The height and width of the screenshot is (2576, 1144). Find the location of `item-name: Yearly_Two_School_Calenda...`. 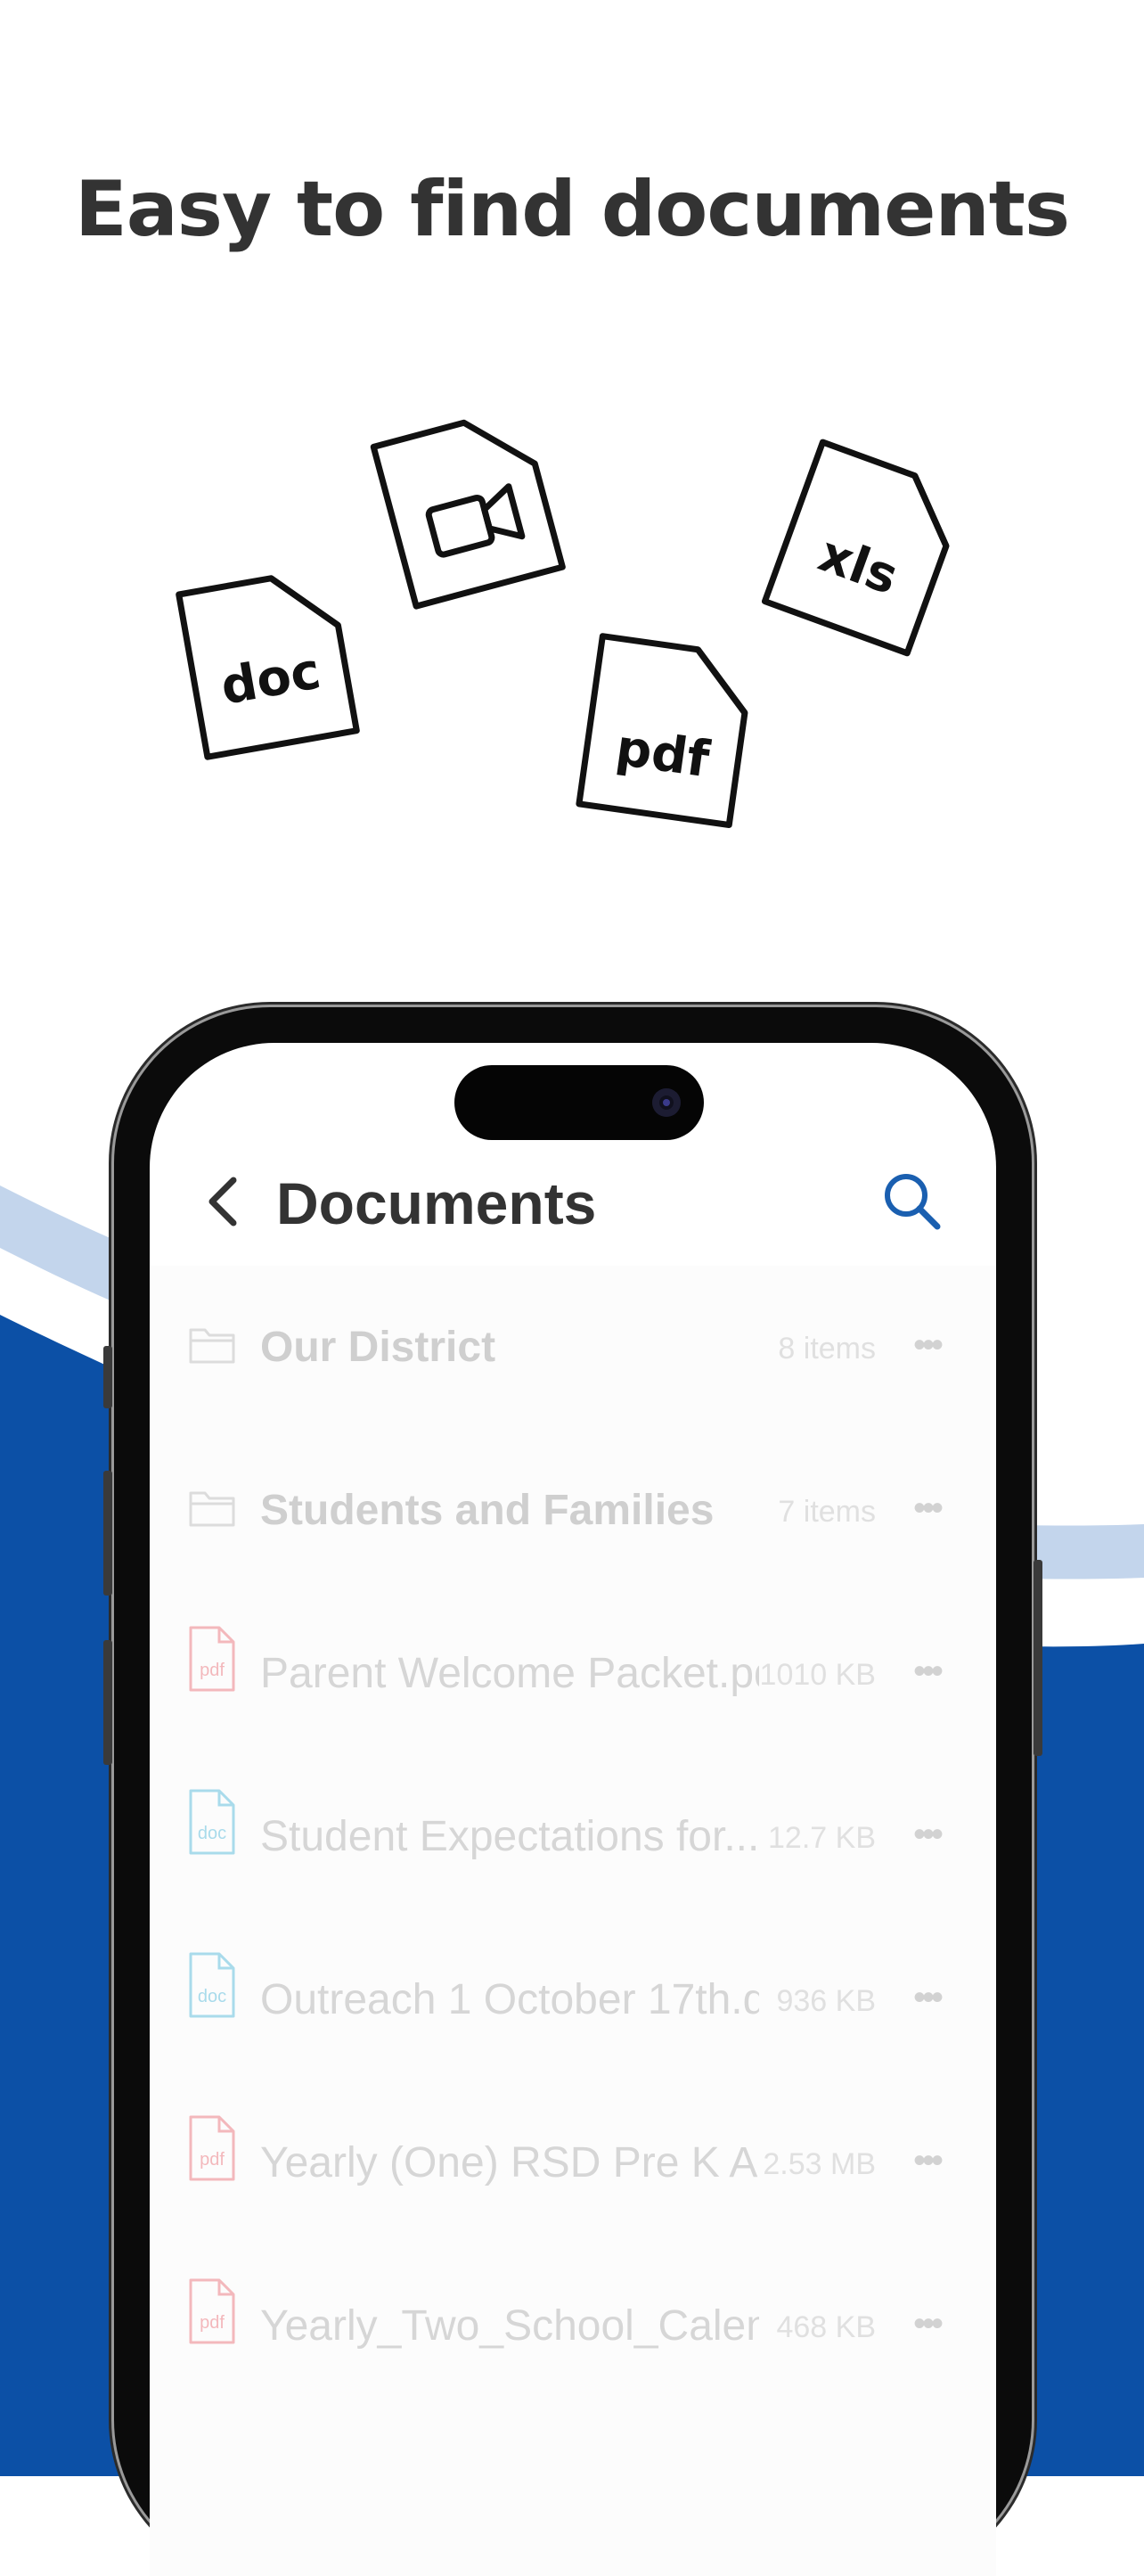

item-name: Yearly_Two_School_Calenda... is located at coordinates (509, 2326).